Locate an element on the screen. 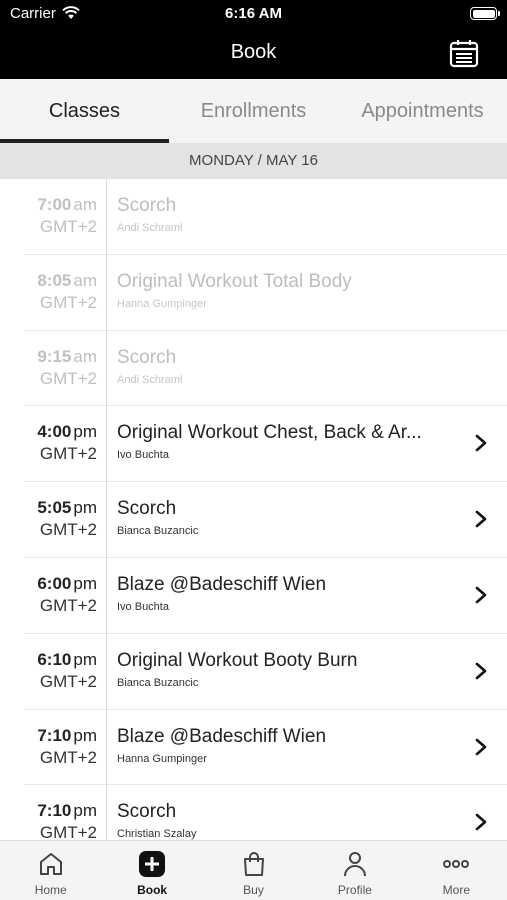  tab-appointments: Appointments is located at coordinates (422, 111).